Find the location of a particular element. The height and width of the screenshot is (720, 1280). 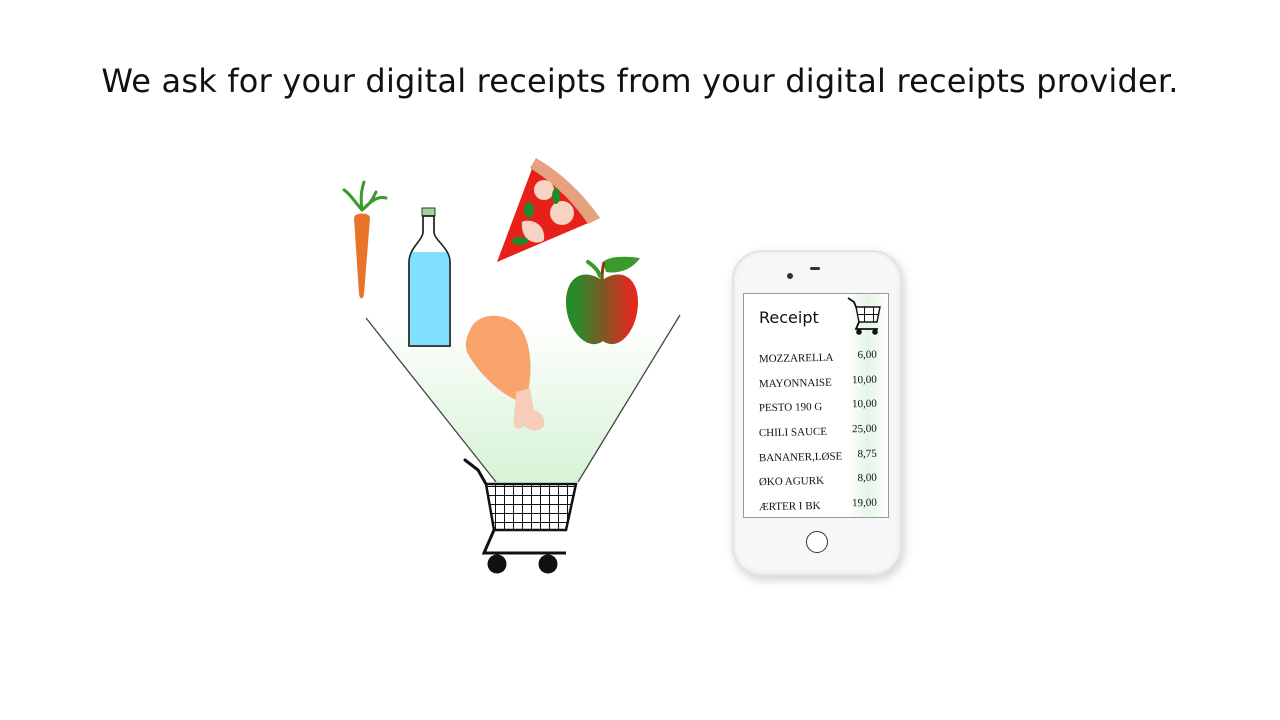

shopping-cart-icon is located at coordinates (864, 316).